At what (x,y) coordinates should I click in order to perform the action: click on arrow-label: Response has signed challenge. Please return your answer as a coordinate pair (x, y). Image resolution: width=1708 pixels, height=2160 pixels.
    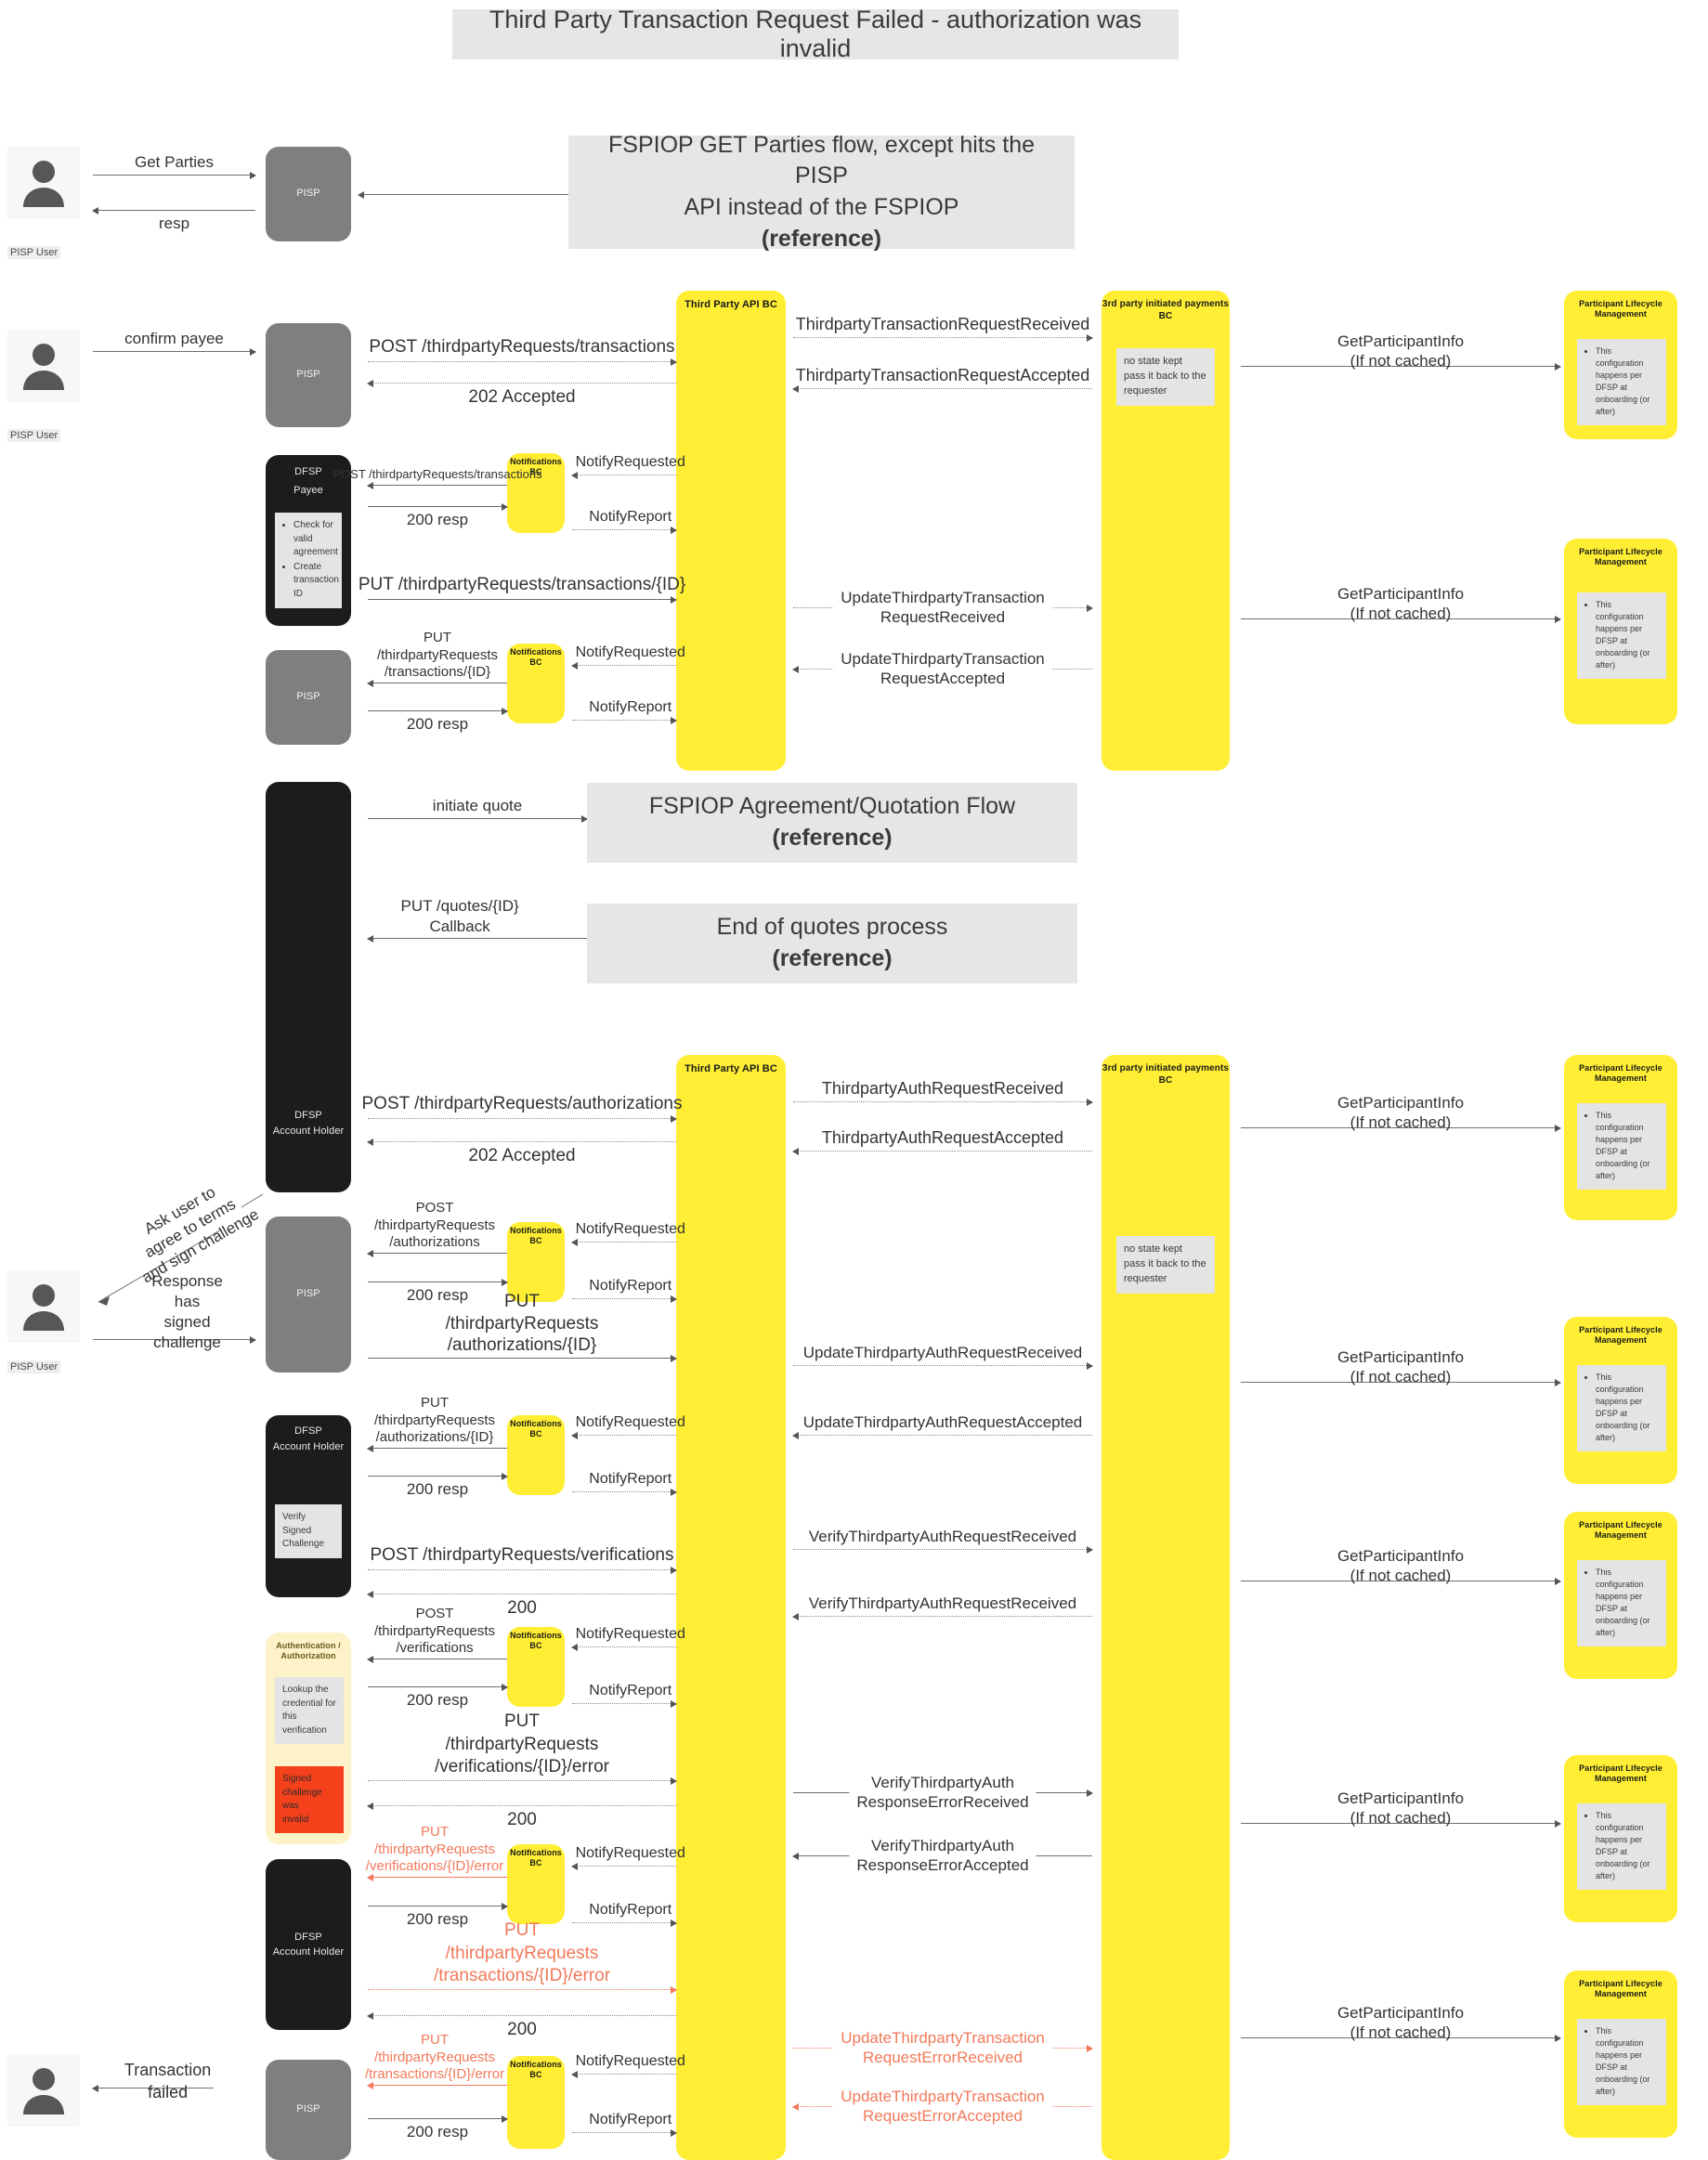
    Looking at the image, I should click on (187, 1311).